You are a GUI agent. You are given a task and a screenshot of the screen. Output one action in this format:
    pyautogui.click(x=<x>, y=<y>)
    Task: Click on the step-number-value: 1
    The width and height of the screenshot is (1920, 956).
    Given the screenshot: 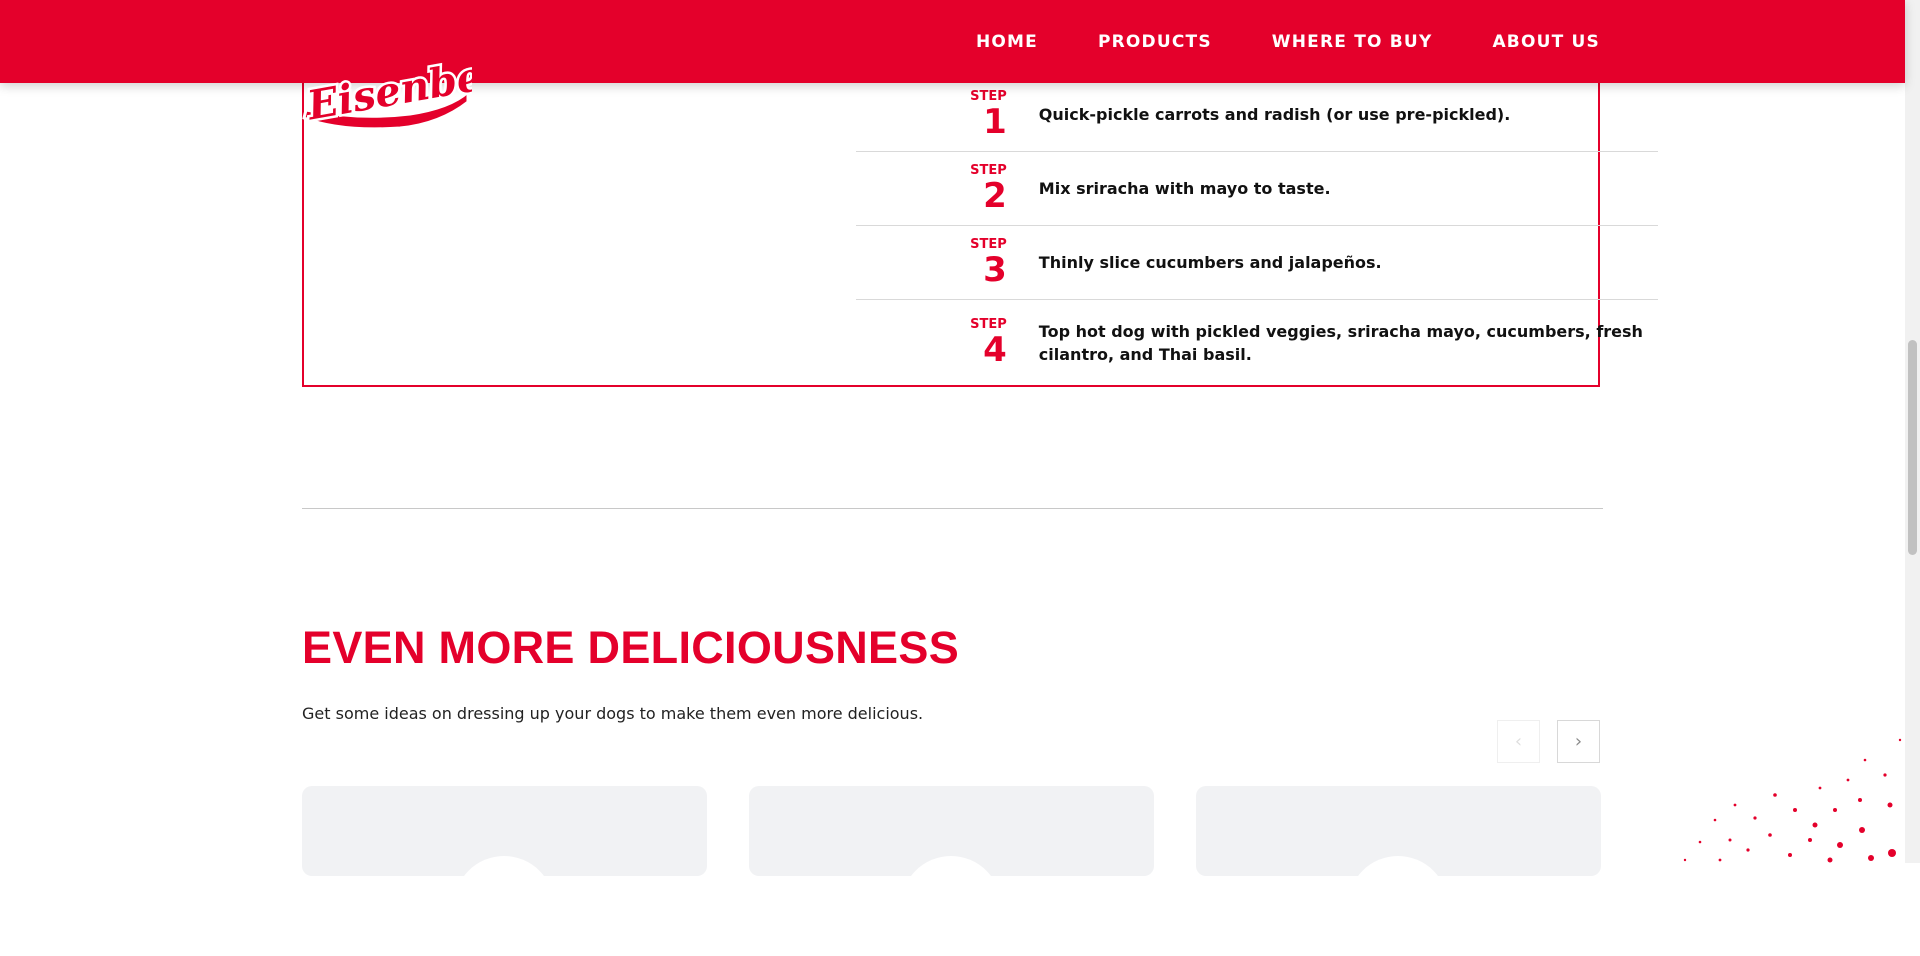 What is the action you would take?
    pyautogui.click(x=995, y=122)
    